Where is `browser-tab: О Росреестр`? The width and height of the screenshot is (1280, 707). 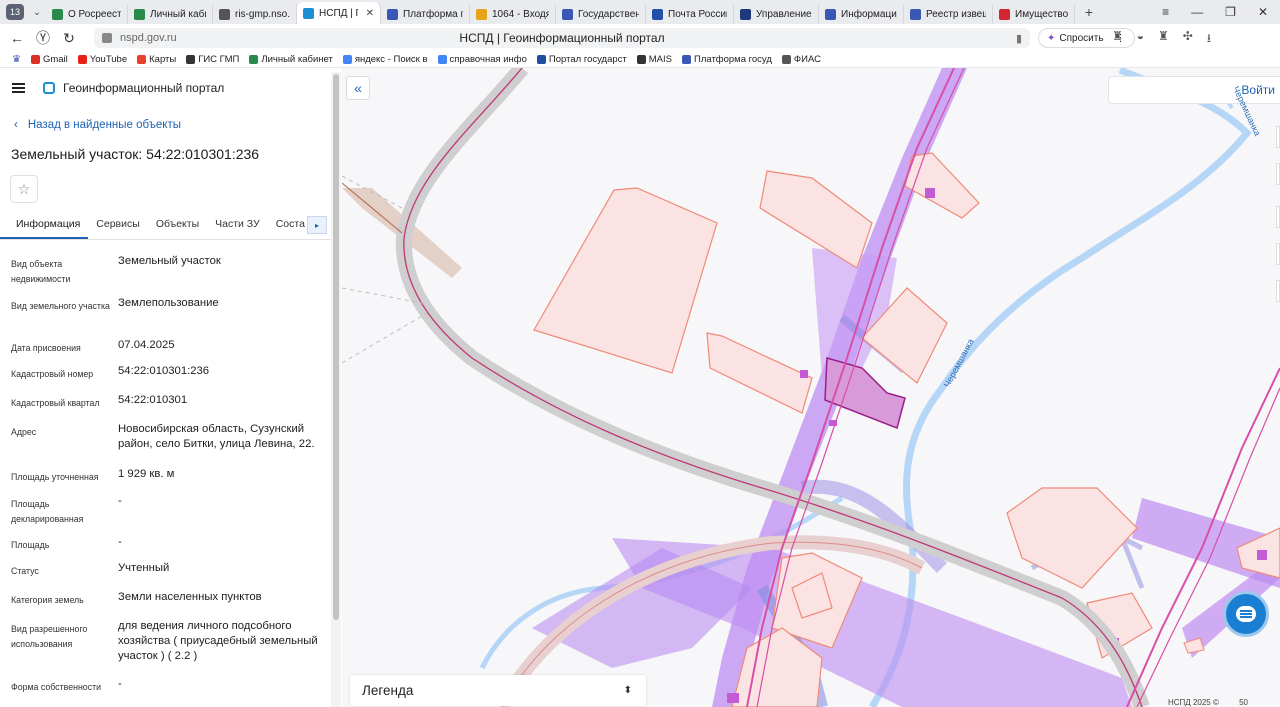
browser-tab: О Росреестр is located at coordinates (87, 14).